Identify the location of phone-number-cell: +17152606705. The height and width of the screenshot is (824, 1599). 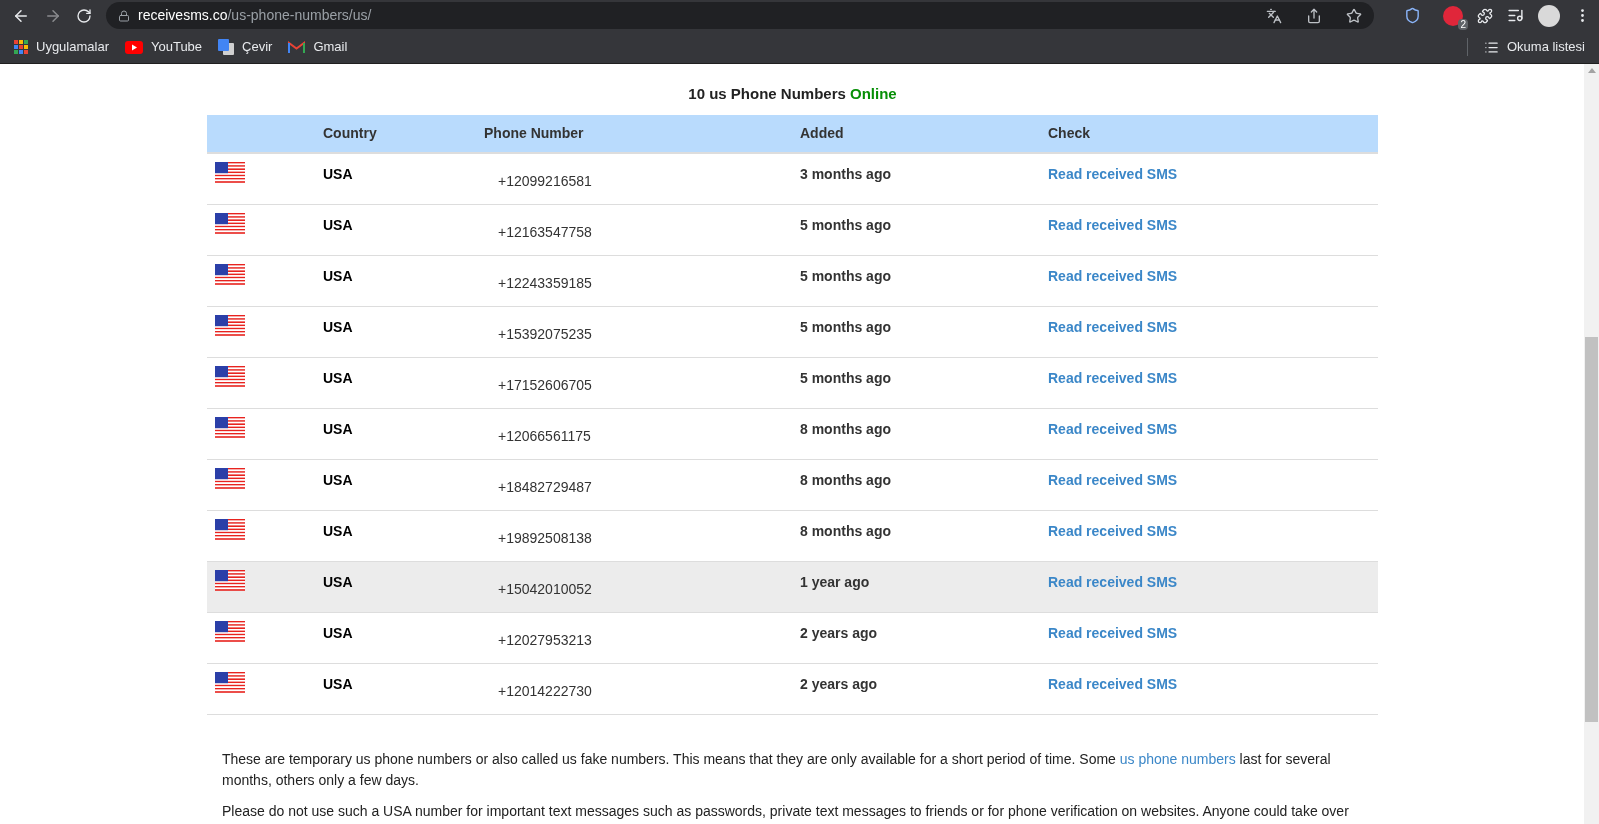
(545, 385).